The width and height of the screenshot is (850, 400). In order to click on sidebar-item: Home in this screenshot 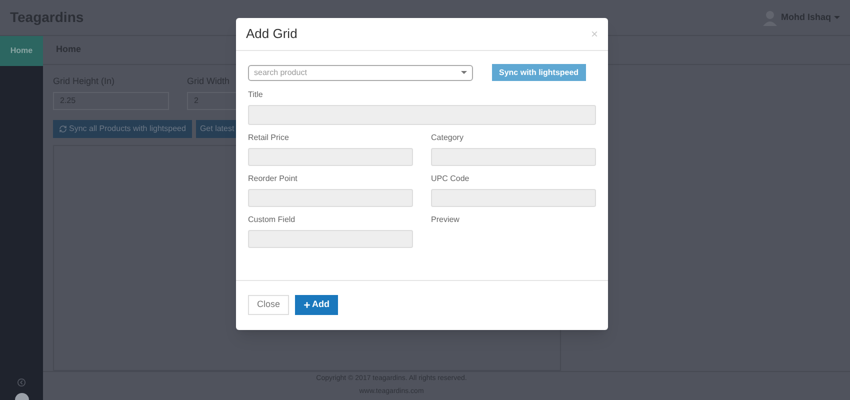, I will do `click(21, 51)`.